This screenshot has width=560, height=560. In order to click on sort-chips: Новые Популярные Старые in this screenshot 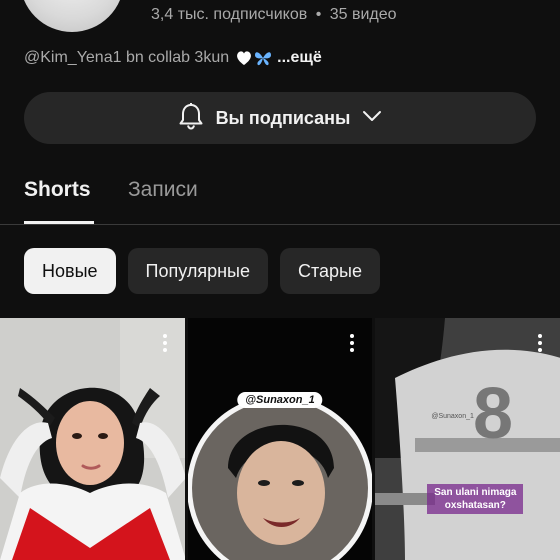, I will do `click(202, 271)`.